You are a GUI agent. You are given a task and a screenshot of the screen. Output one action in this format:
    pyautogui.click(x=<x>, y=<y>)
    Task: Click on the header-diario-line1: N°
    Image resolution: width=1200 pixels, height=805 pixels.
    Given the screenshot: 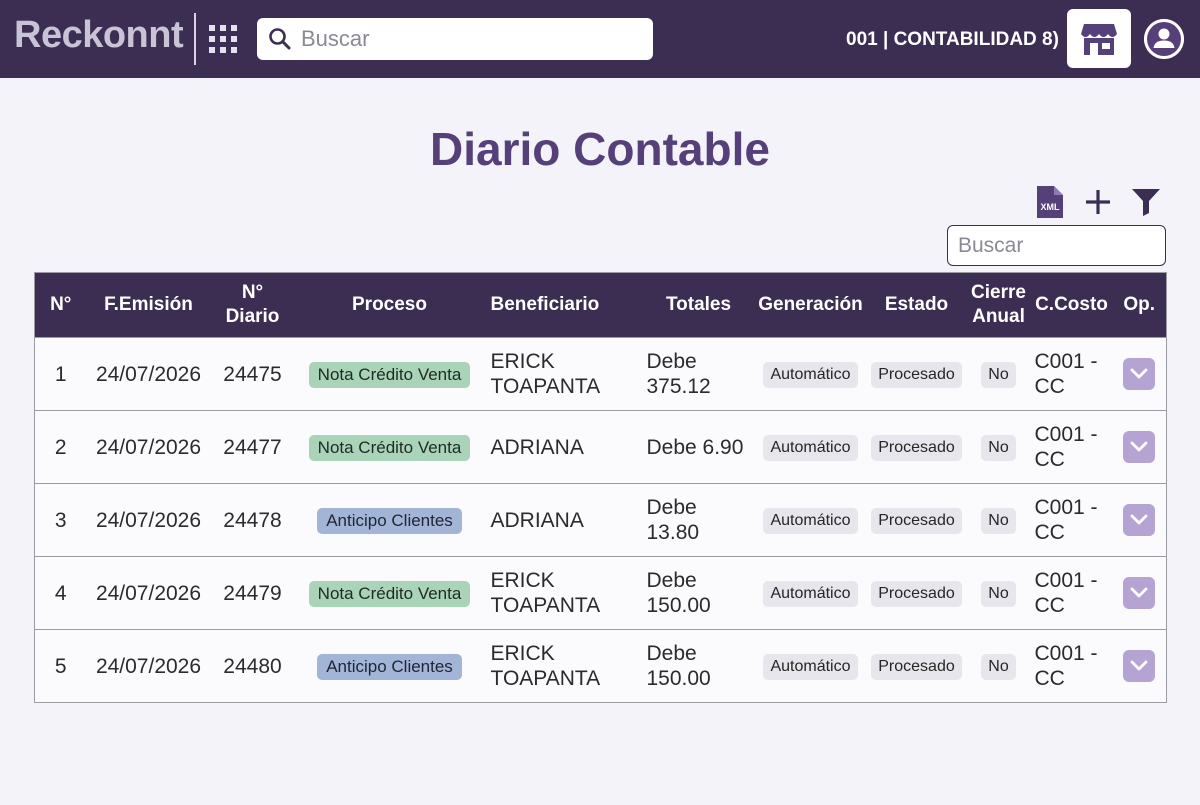 What is the action you would take?
    pyautogui.click(x=252, y=292)
    